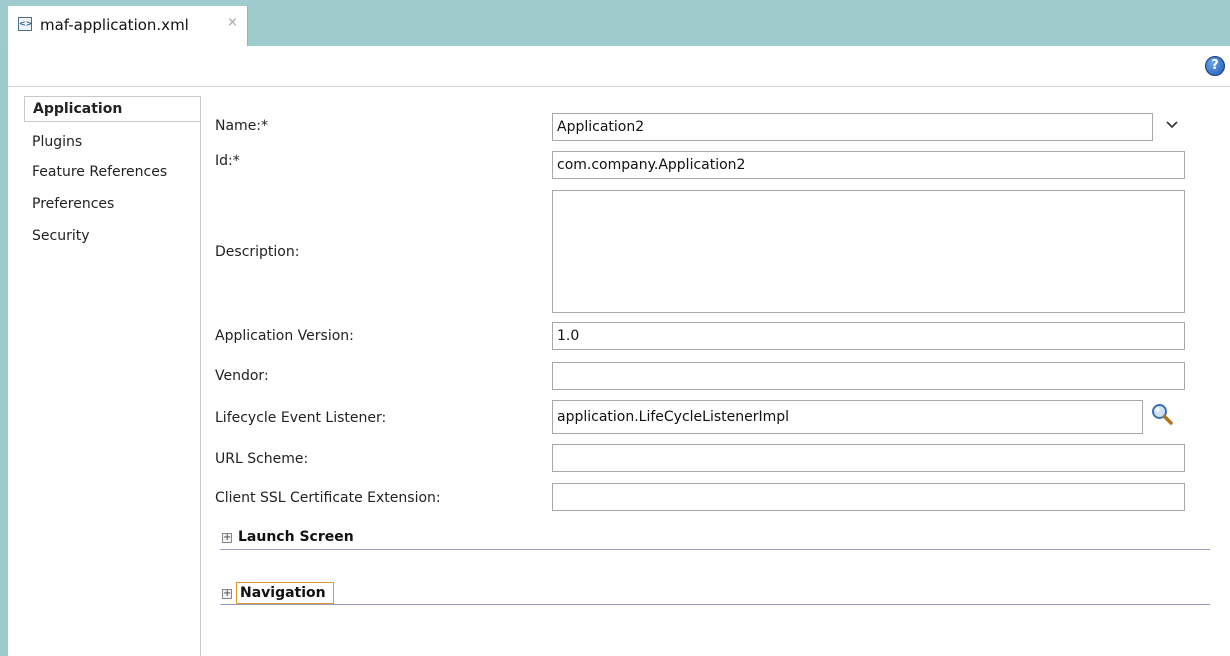  I want to click on nav-item-plugins: Plugins, so click(112, 142).